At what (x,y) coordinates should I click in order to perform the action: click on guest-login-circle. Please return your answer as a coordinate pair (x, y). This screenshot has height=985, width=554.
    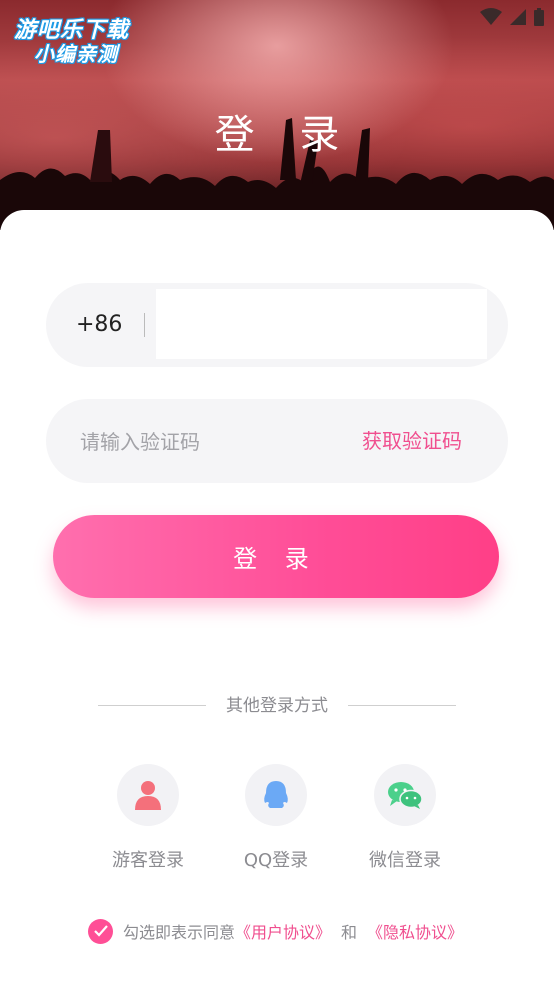
    Looking at the image, I should click on (148, 795).